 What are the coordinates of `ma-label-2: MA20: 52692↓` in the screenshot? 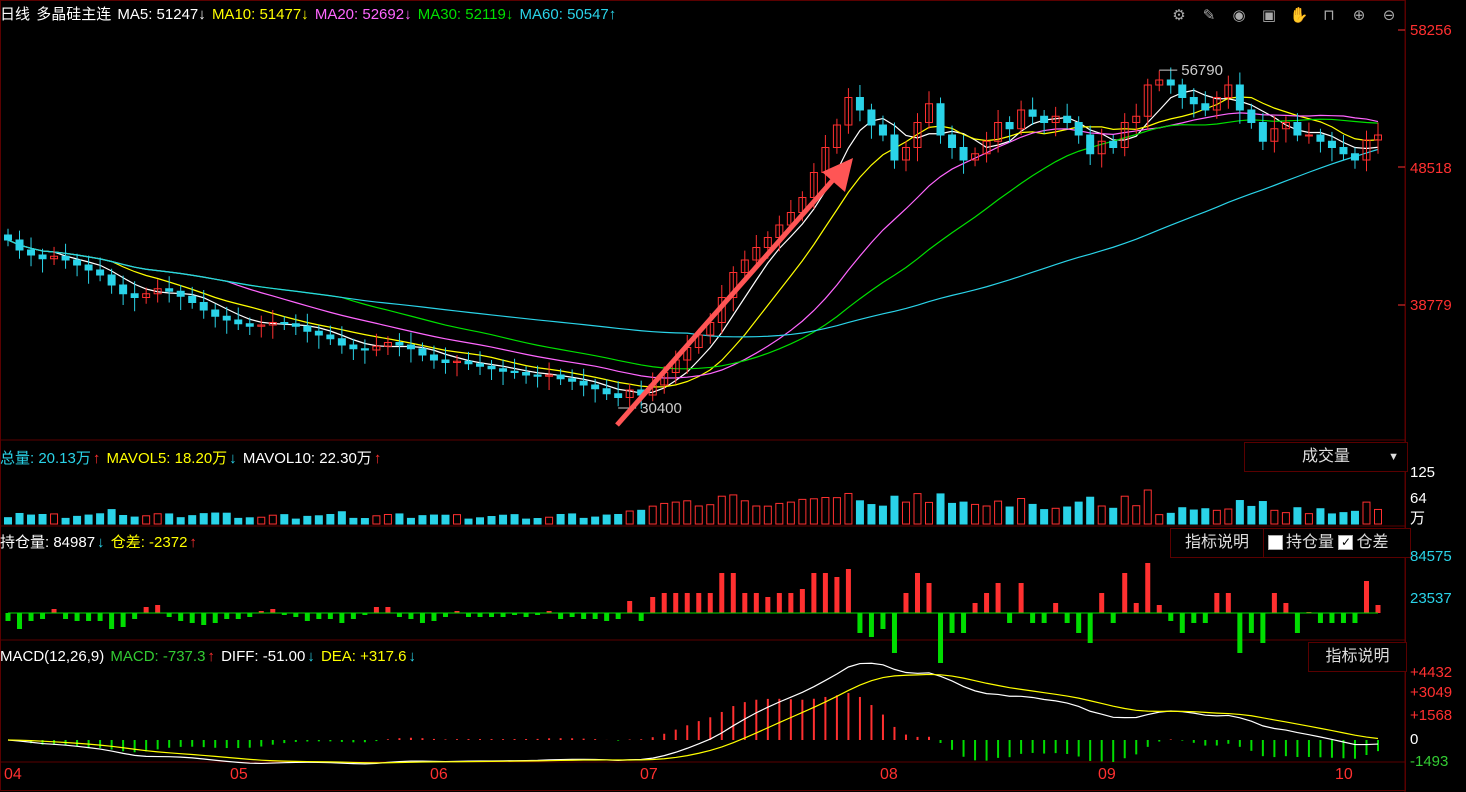 It's located at (365, 14).